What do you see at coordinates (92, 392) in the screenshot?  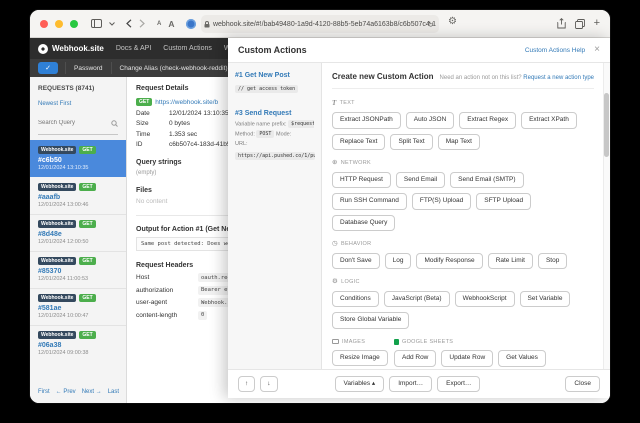 I see `pagination-next: Next →` at bounding box center [92, 392].